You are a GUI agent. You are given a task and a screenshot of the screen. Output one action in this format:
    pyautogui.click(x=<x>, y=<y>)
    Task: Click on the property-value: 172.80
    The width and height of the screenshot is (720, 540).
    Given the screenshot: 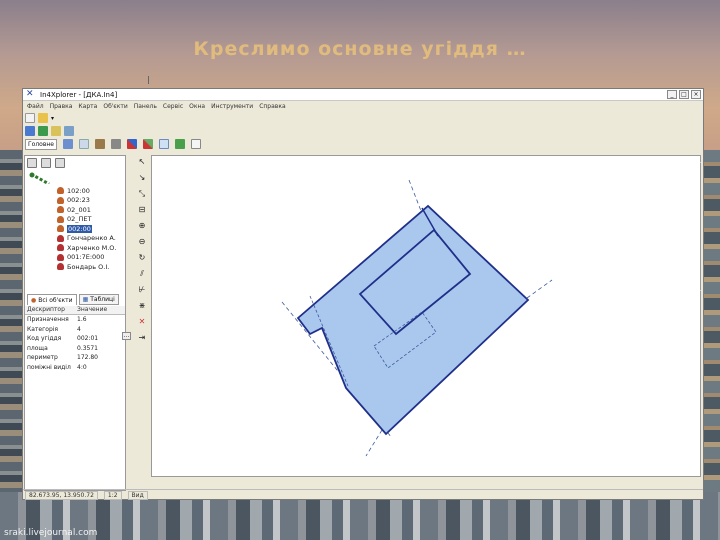 What is the action you would take?
    pyautogui.click(x=87, y=358)
    